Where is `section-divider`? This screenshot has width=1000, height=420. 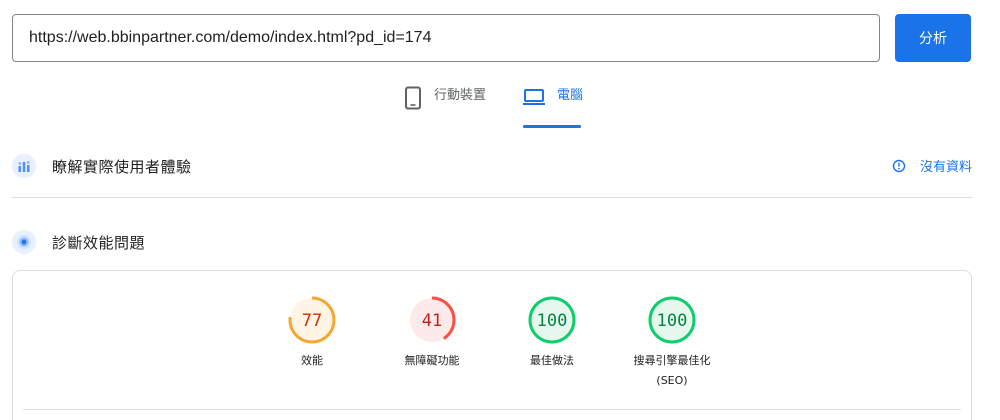
section-divider is located at coordinates (492, 197).